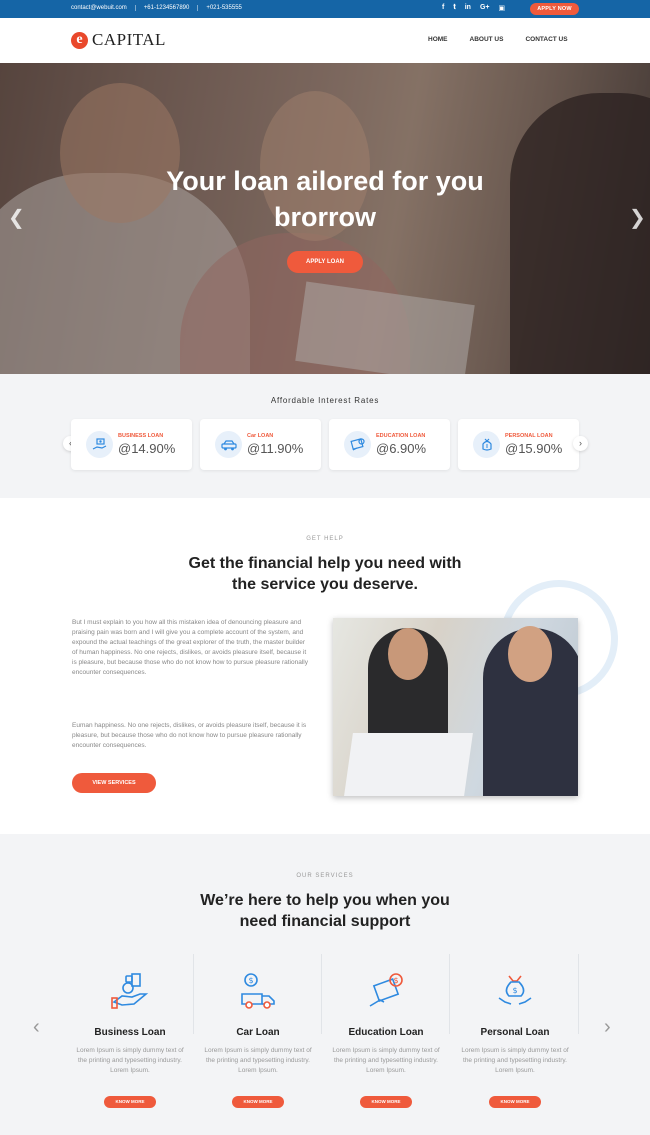  I want to click on personal-loan-icon: $, so click(515, 990).